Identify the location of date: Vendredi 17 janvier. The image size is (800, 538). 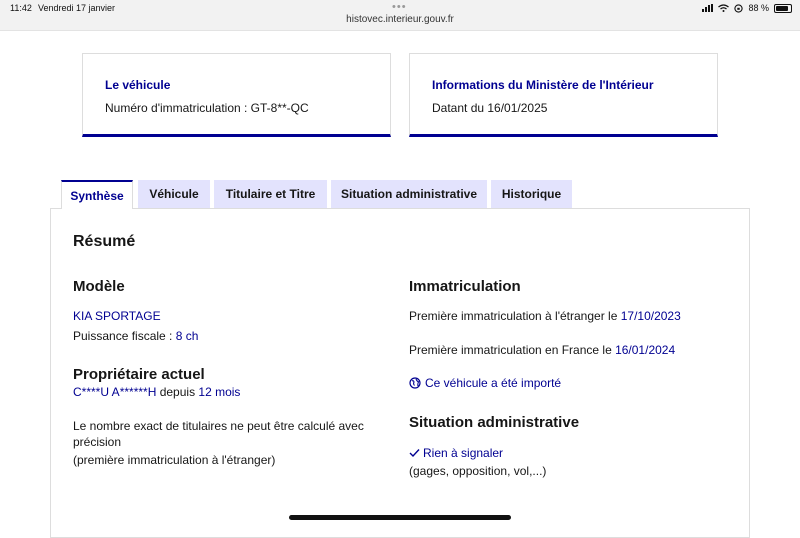
(77, 8).